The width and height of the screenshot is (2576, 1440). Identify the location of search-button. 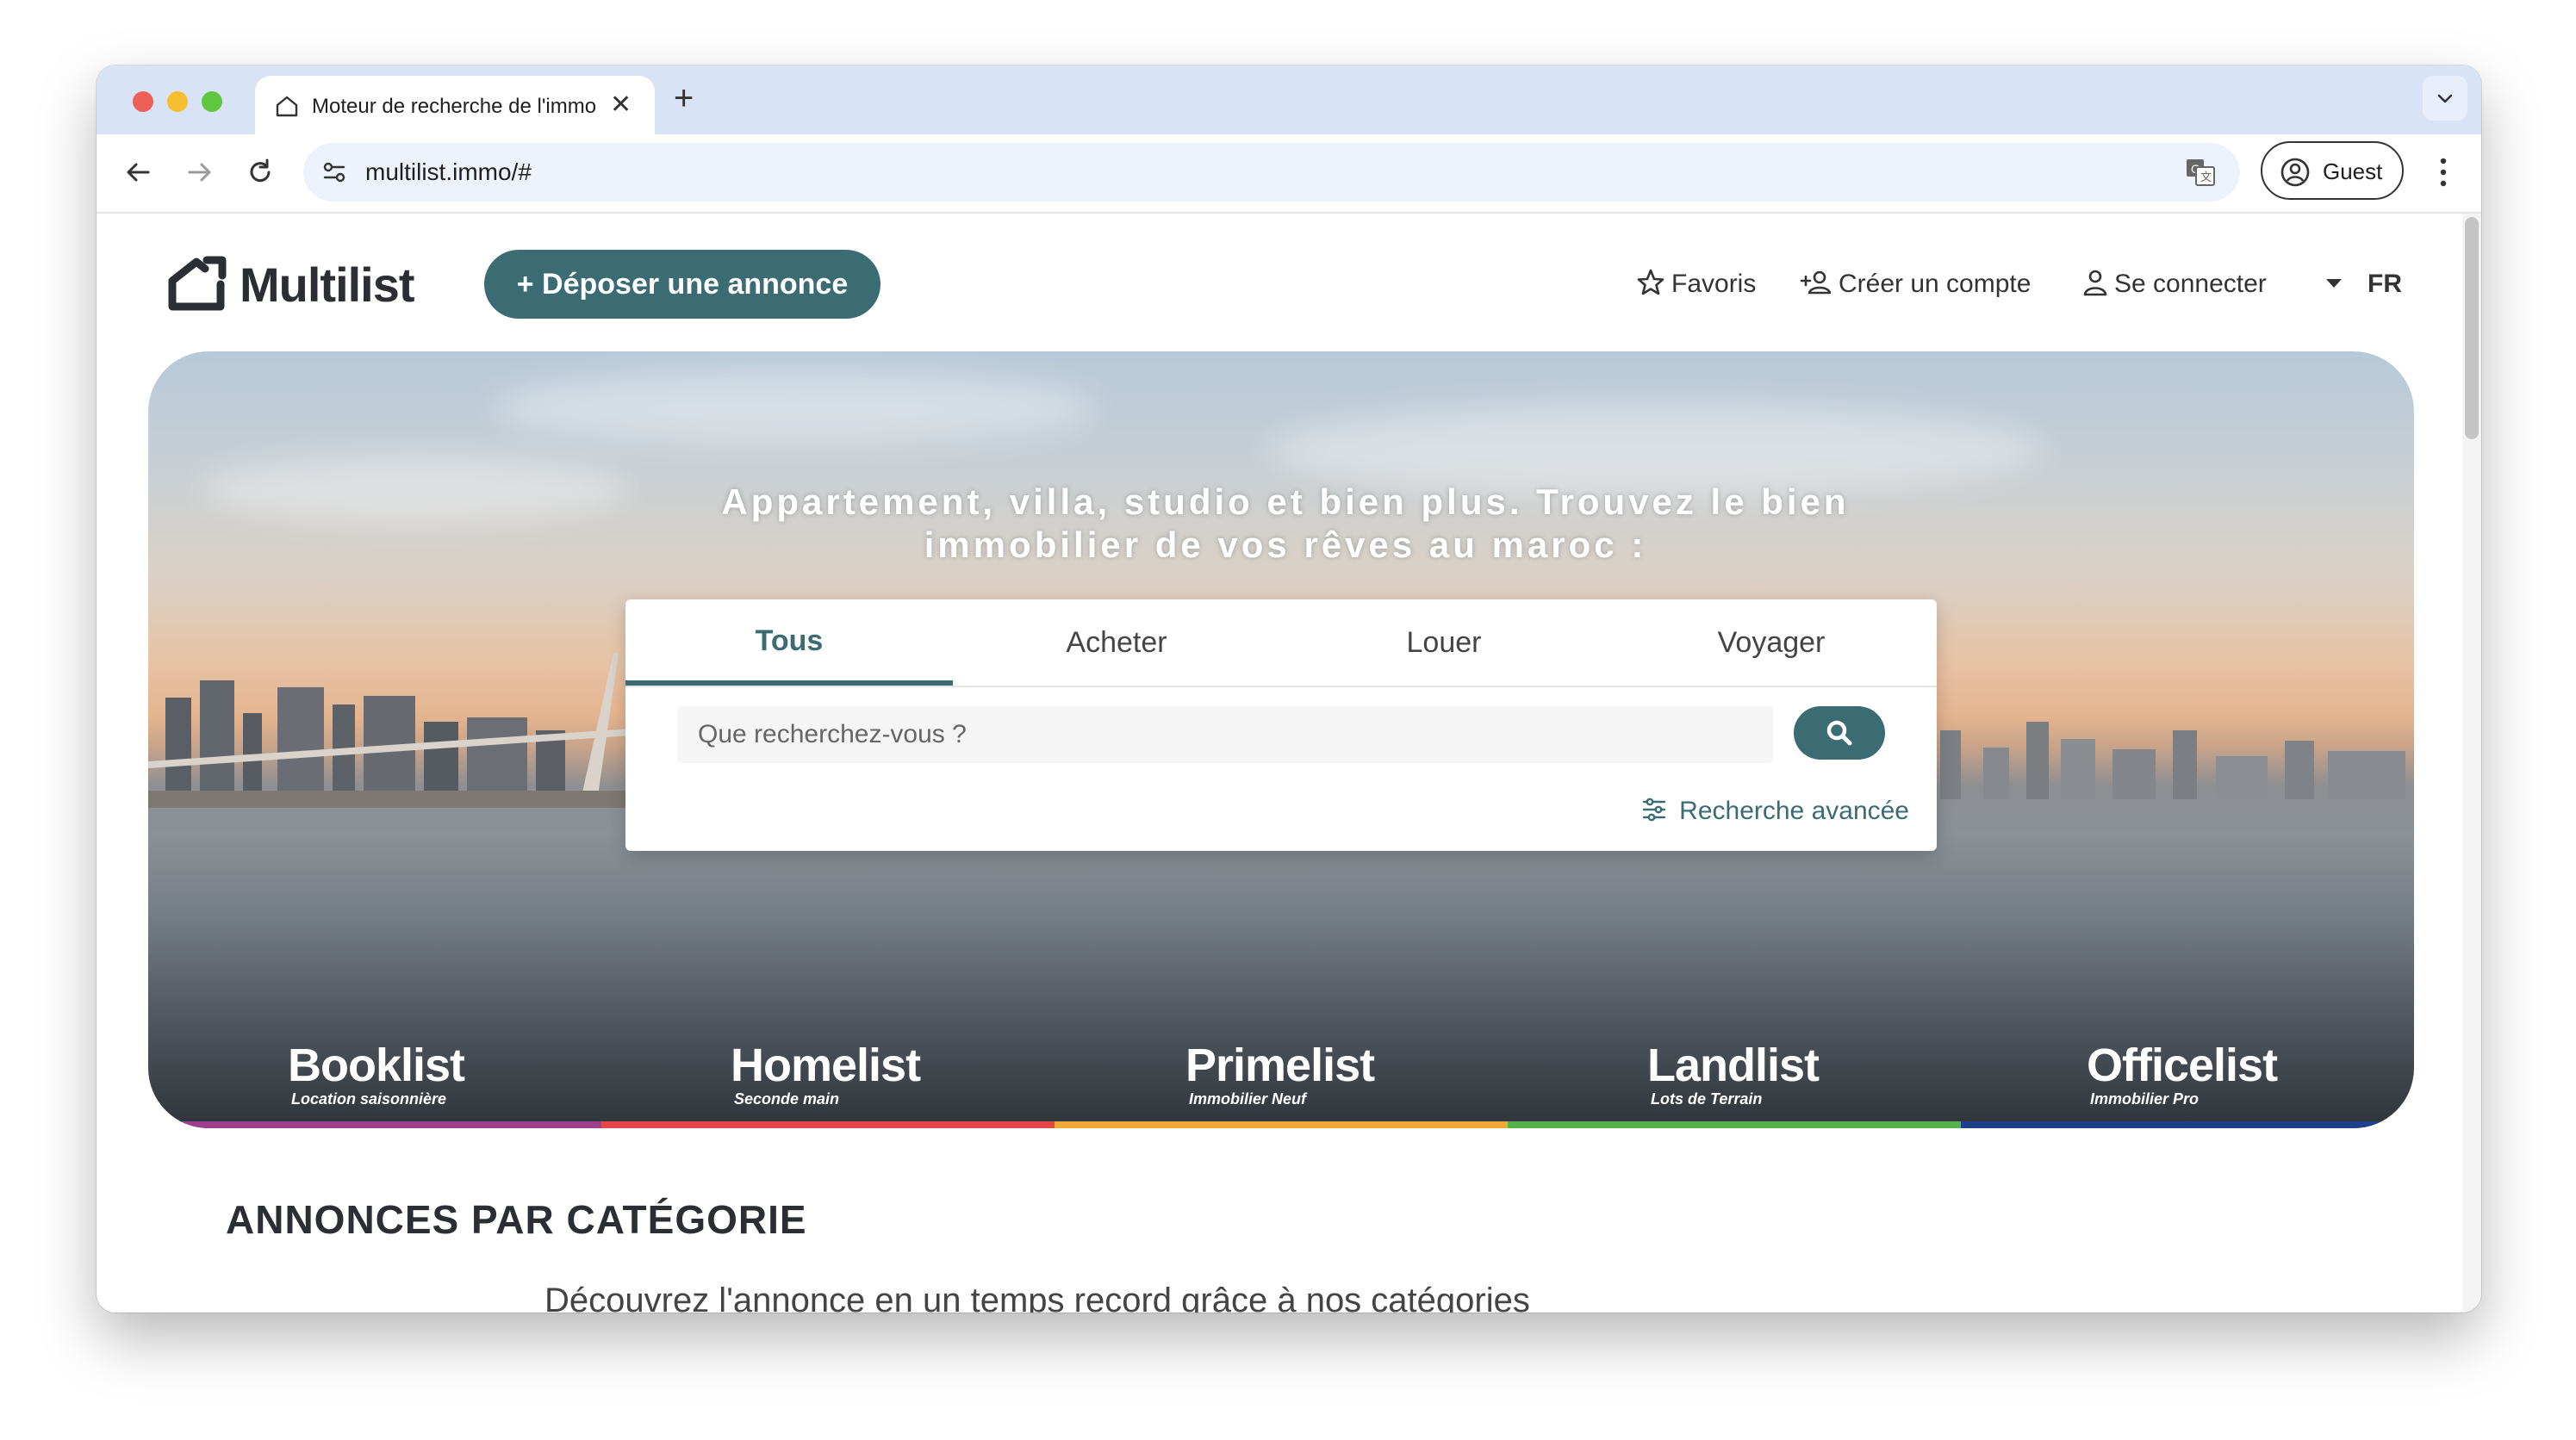
(1840, 733).